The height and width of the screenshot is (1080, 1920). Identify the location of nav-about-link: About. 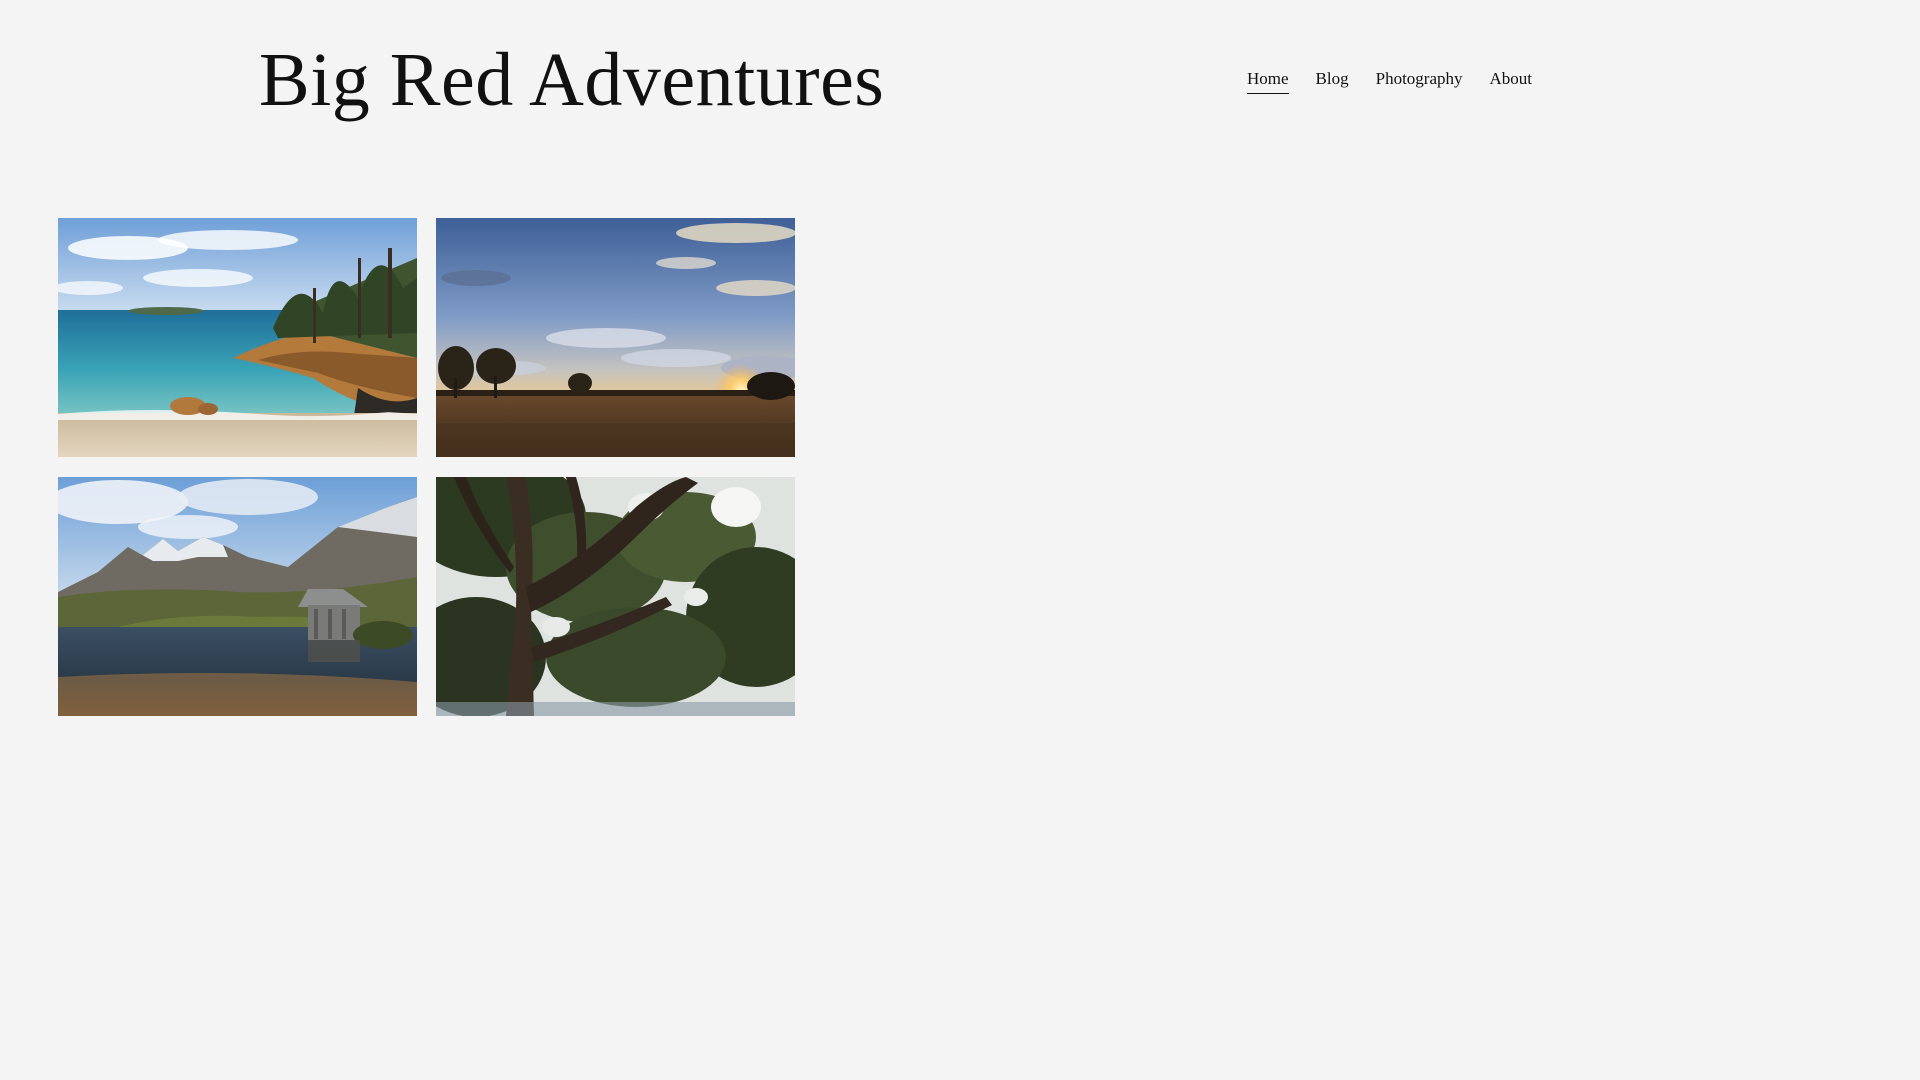
(1511, 81).